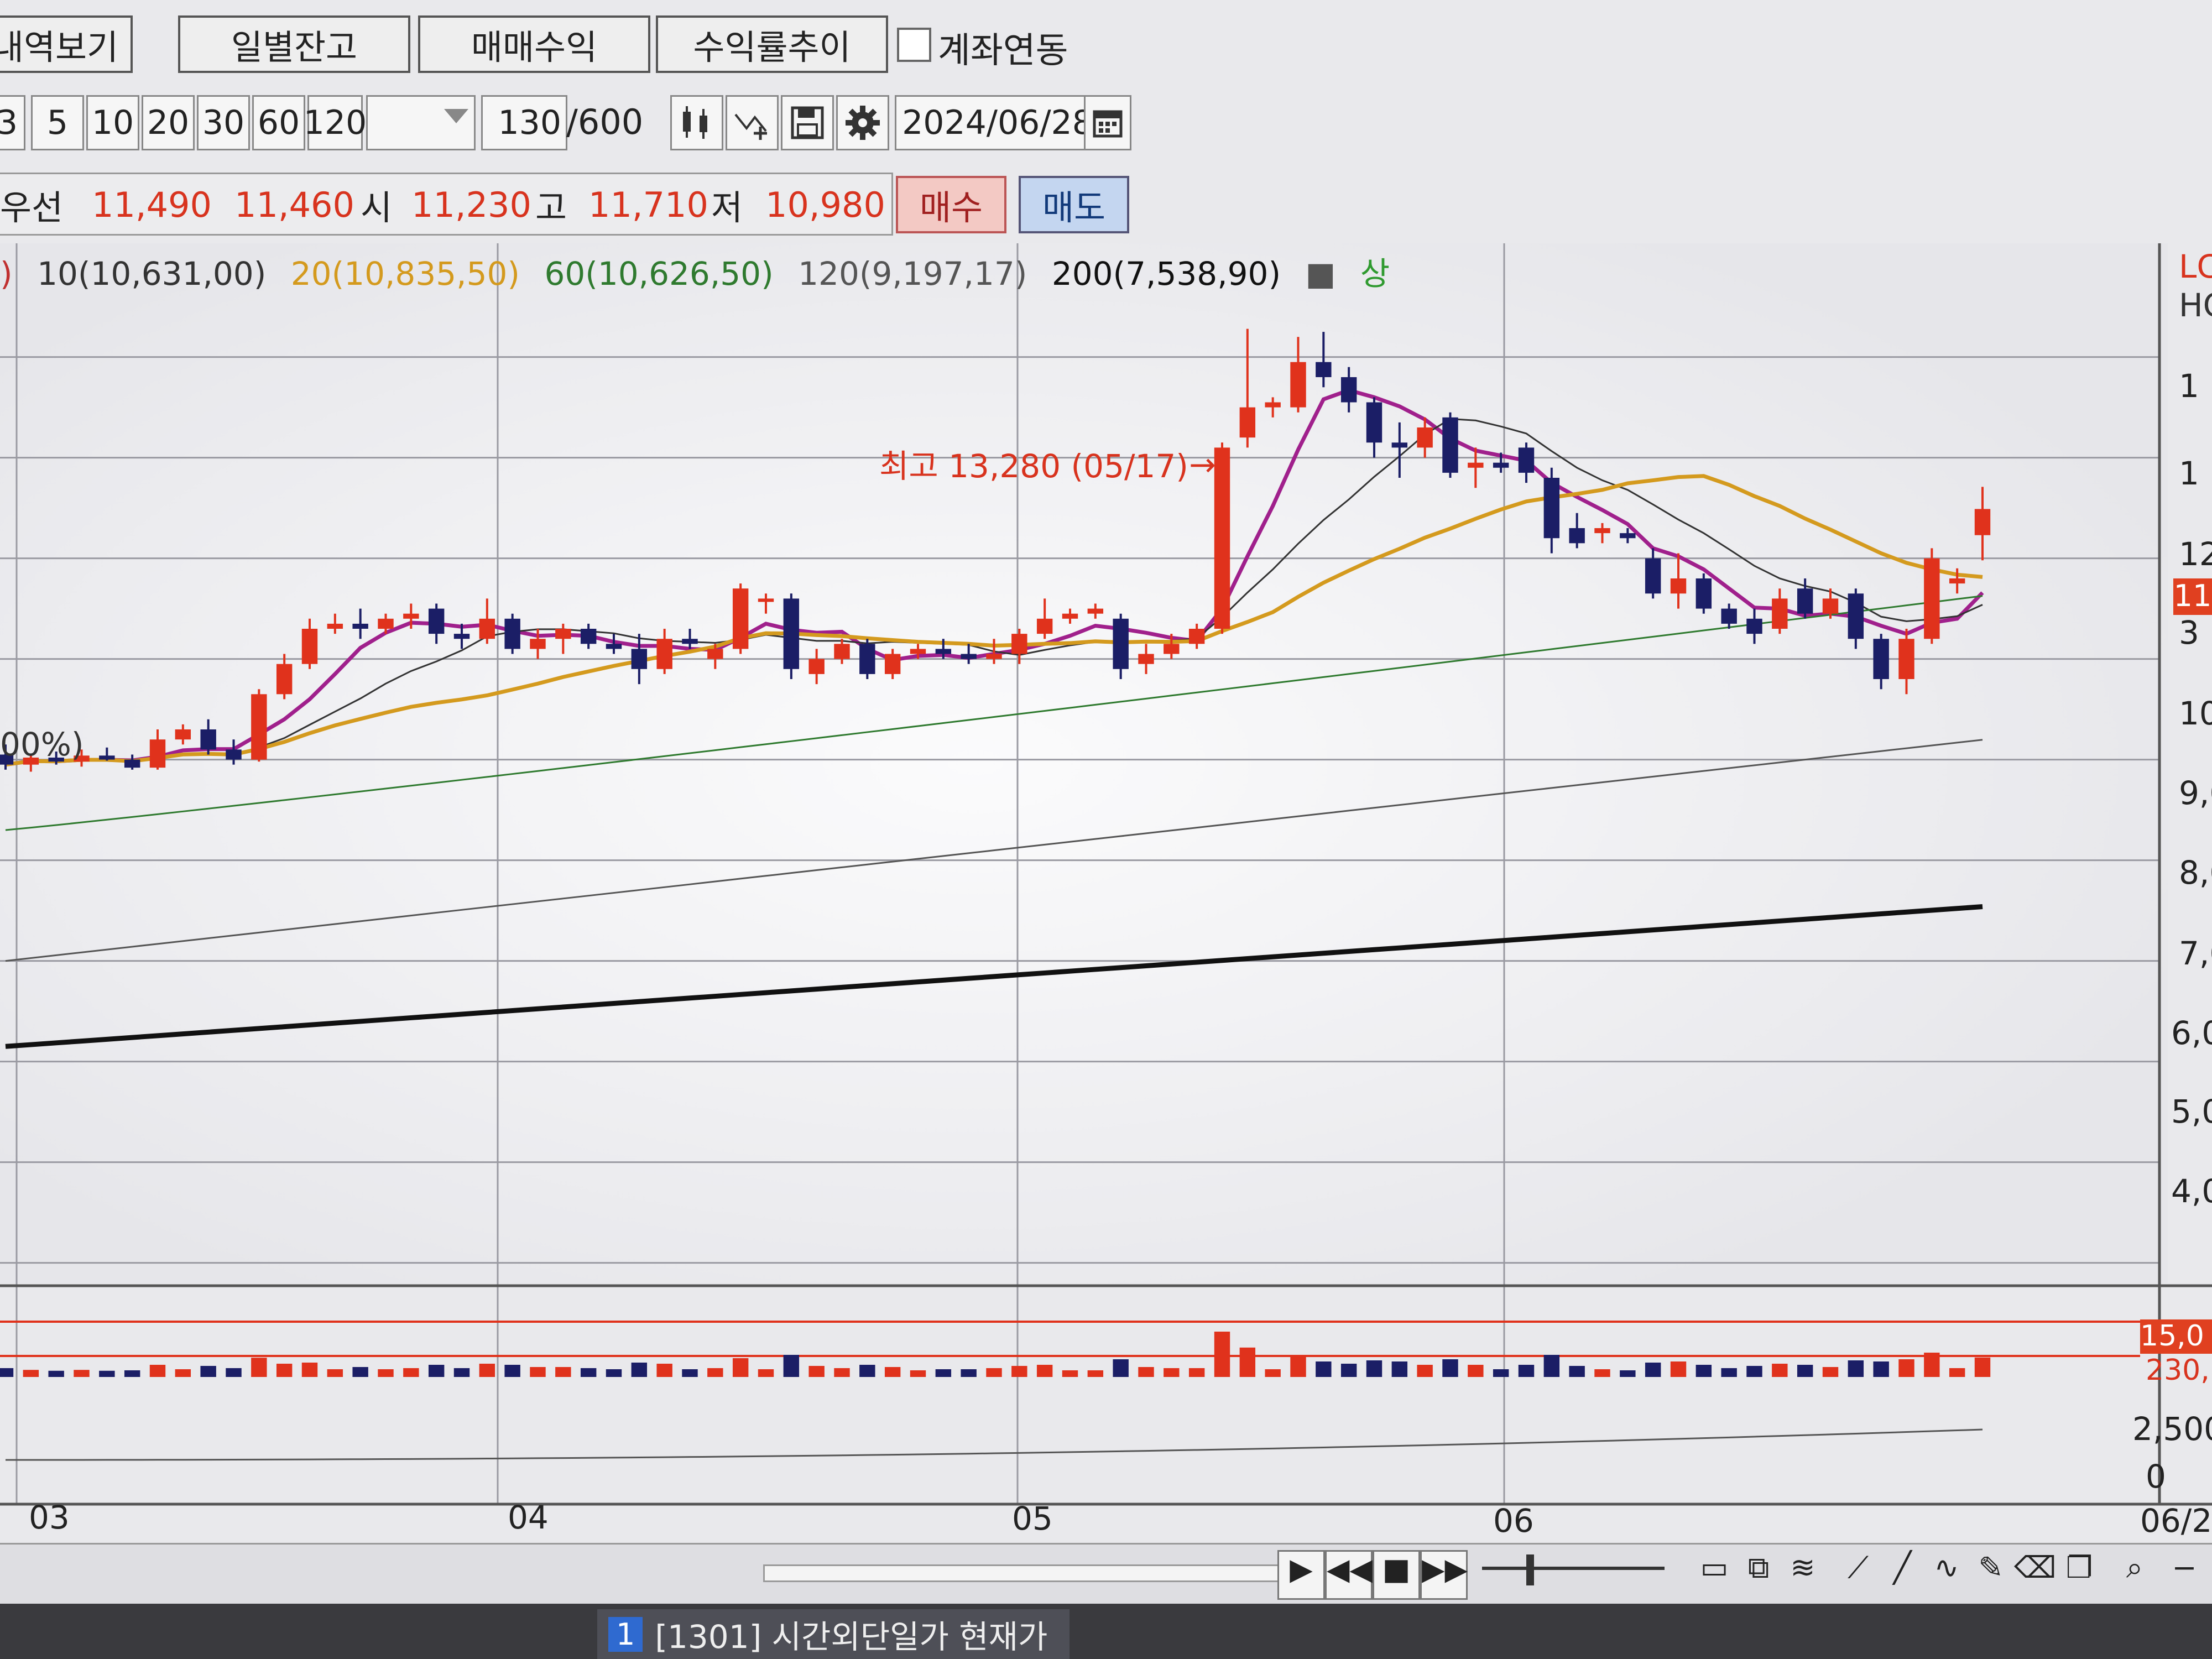 Image resolution: width=2212 pixels, height=1659 pixels. I want to click on period-30: 30, so click(224, 122).